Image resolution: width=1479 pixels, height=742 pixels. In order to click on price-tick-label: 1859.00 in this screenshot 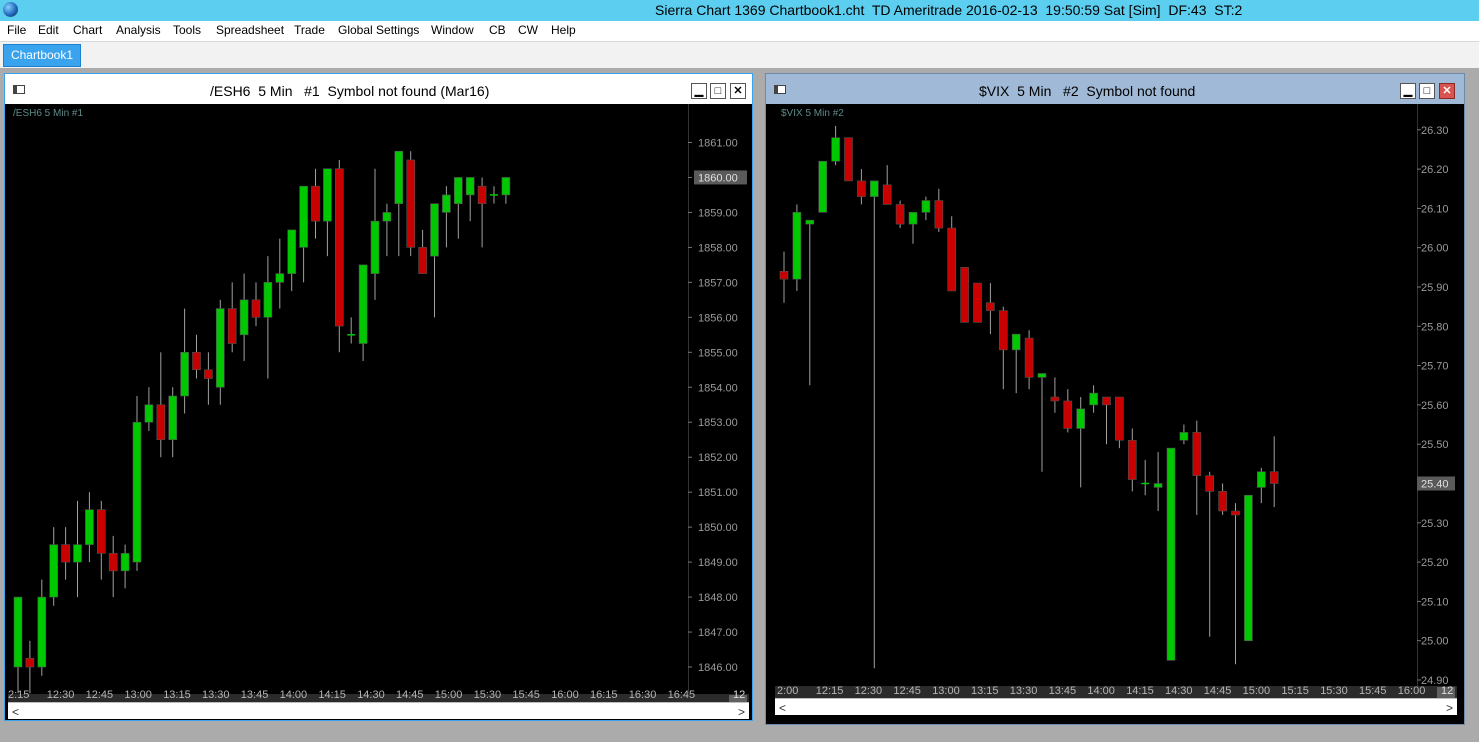, I will do `click(718, 213)`.